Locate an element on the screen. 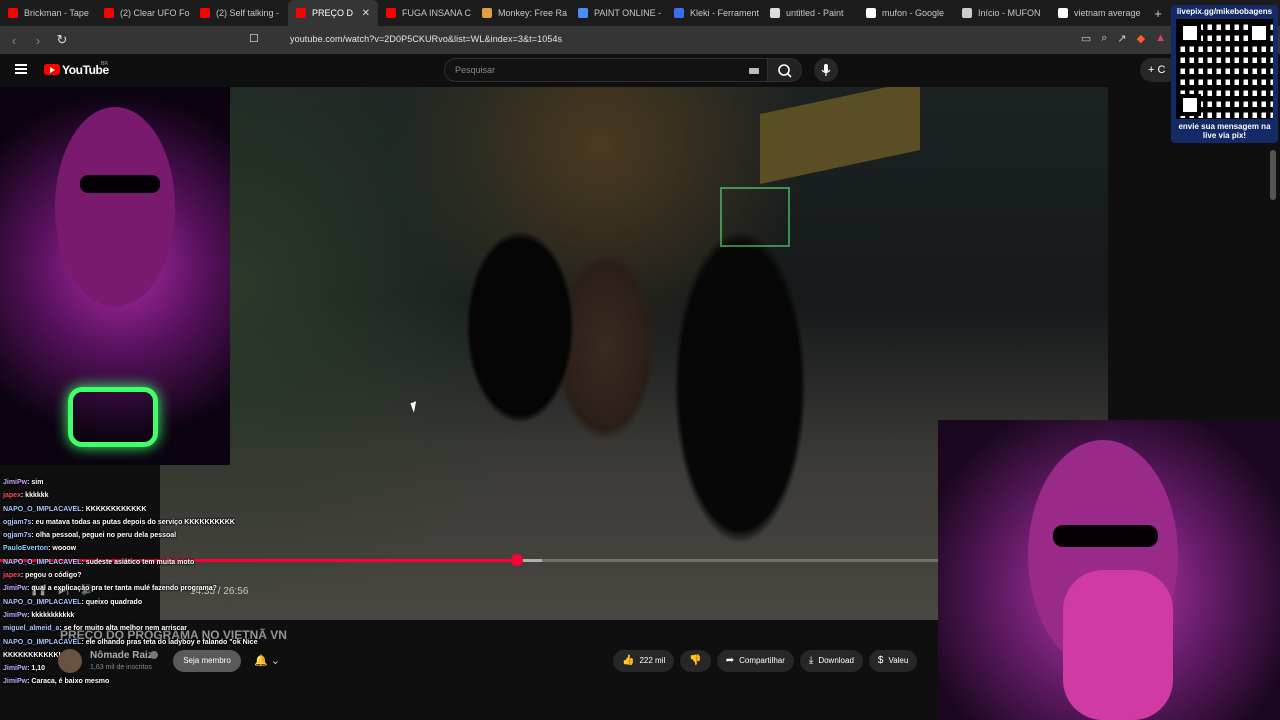 The width and height of the screenshot is (1280, 720). browser-tab: PAINT ONLINE - is located at coordinates (618, 13).